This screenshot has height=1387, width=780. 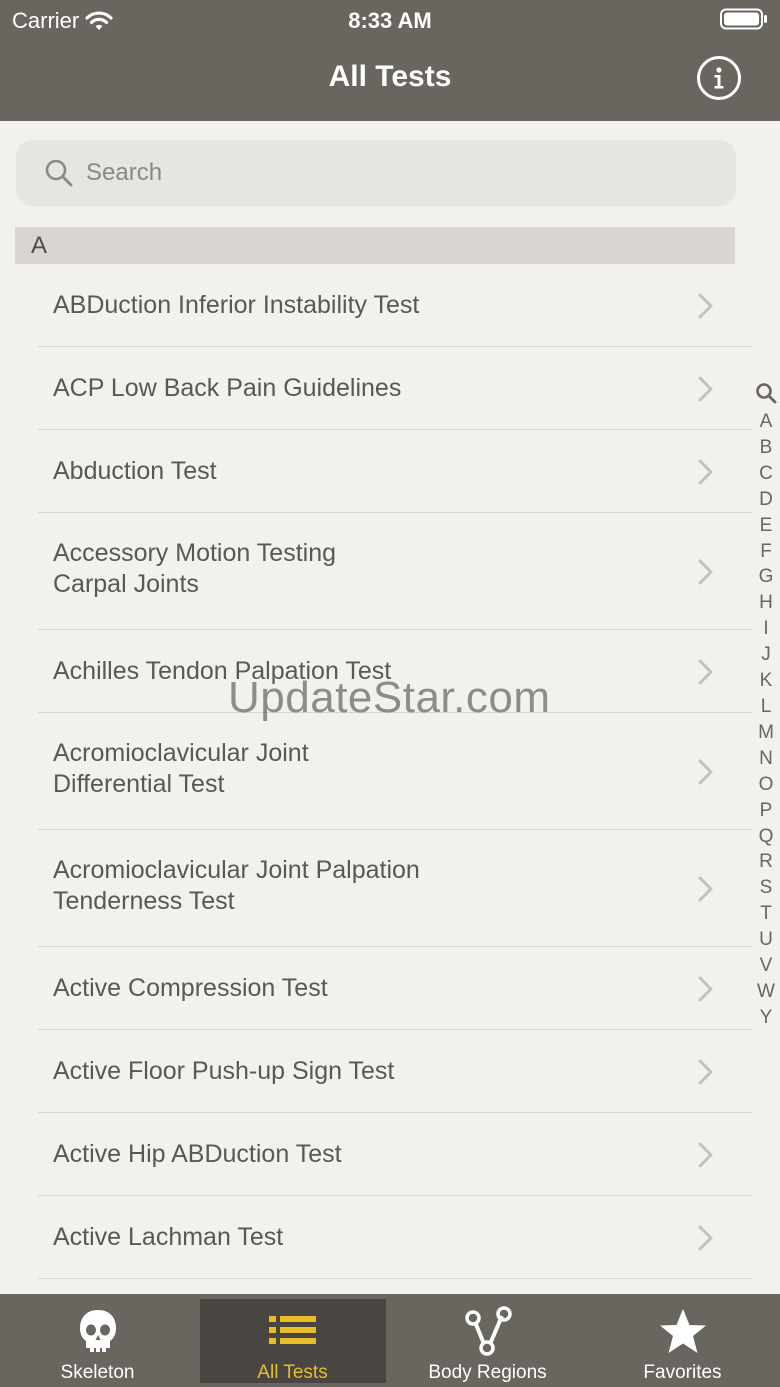 What do you see at coordinates (292, 1372) in the screenshot?
I see `tab-label: All Tests` at bounding box center [292, 1372].